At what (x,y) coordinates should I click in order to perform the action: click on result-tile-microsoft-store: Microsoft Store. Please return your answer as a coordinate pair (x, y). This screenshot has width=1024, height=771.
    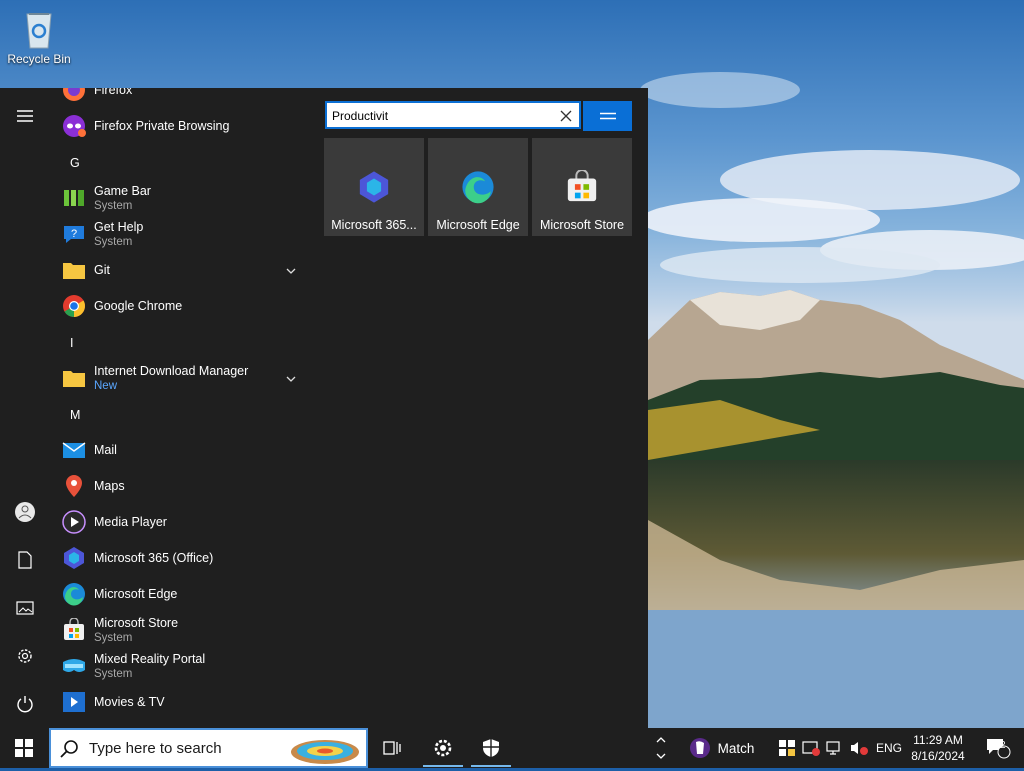
    Looking at the image, I should click on (582, 187).